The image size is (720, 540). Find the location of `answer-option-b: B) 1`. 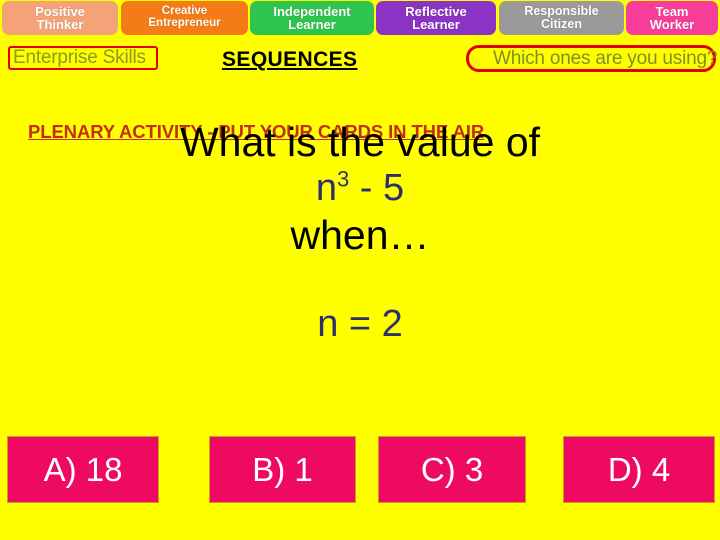

answer-option-b: B) 1 is located at coordinates (282, 469).